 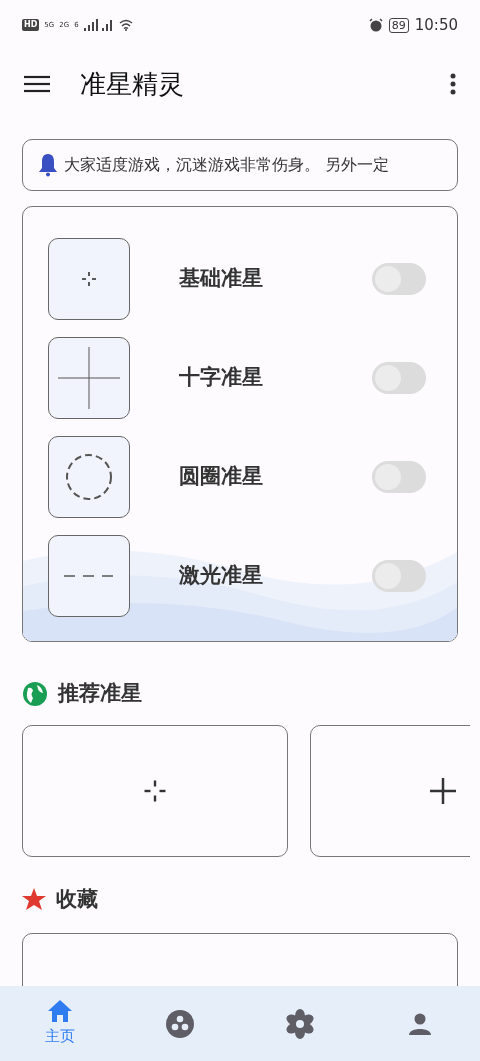 I want to click on notice-text: 大家适度游戏，沉迷游戏非常伤身。 另外一定, so click(x=227, y=165).